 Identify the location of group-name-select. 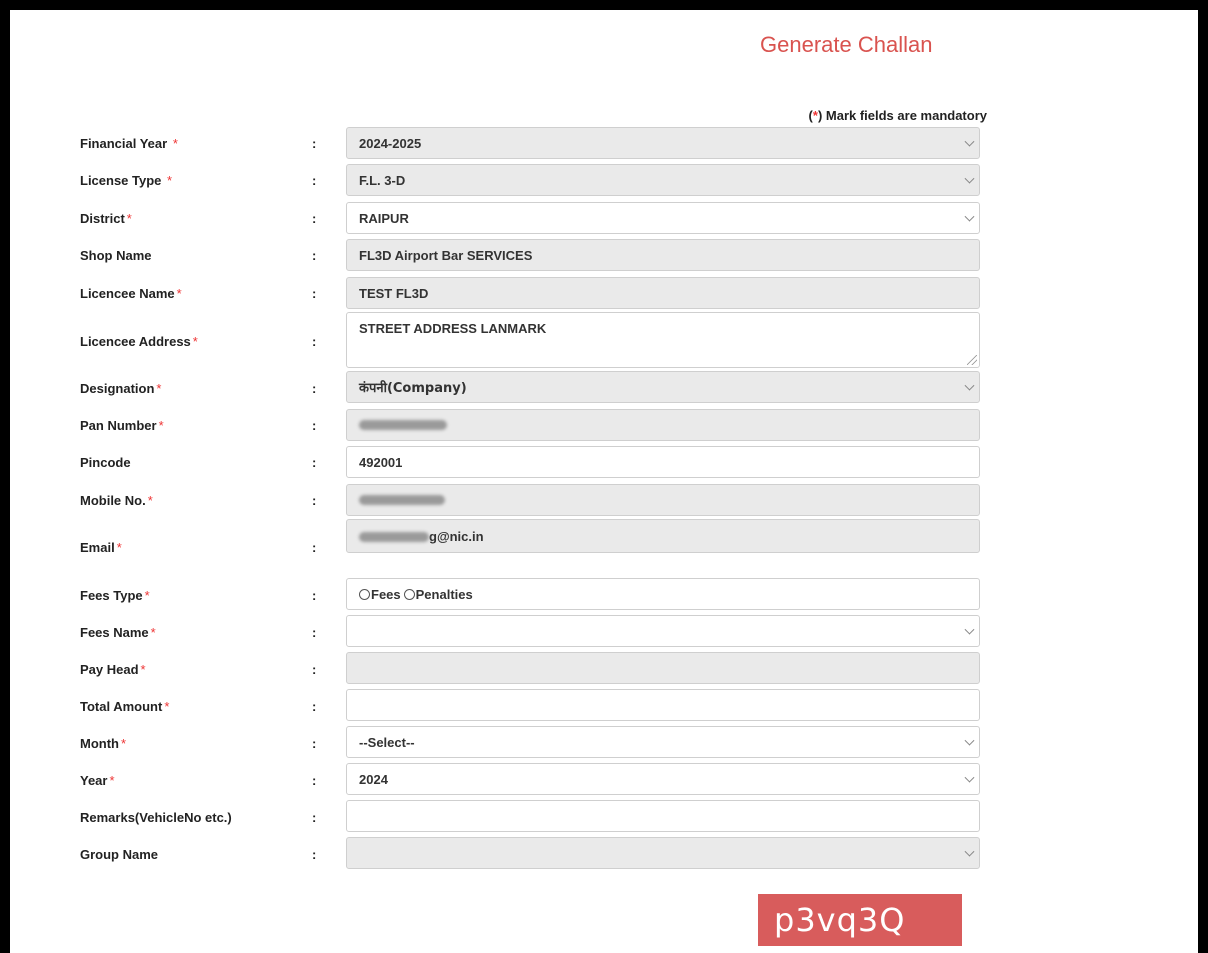
(663, 853).